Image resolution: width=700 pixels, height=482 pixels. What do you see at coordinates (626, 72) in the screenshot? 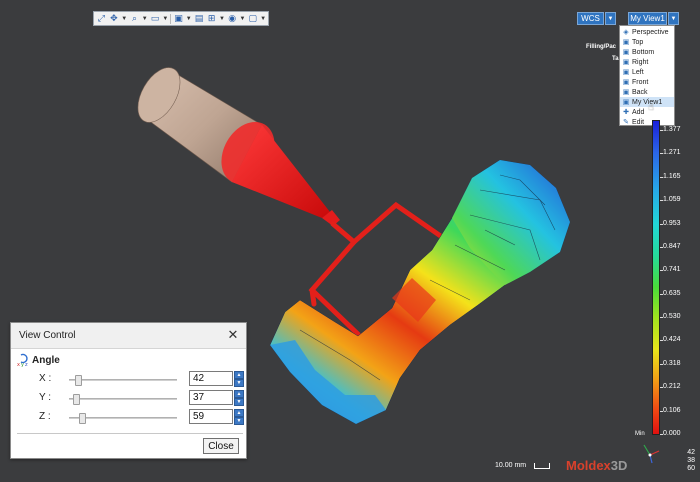
I see `left-view-icon: ▣` at bounding box center [626, 72].